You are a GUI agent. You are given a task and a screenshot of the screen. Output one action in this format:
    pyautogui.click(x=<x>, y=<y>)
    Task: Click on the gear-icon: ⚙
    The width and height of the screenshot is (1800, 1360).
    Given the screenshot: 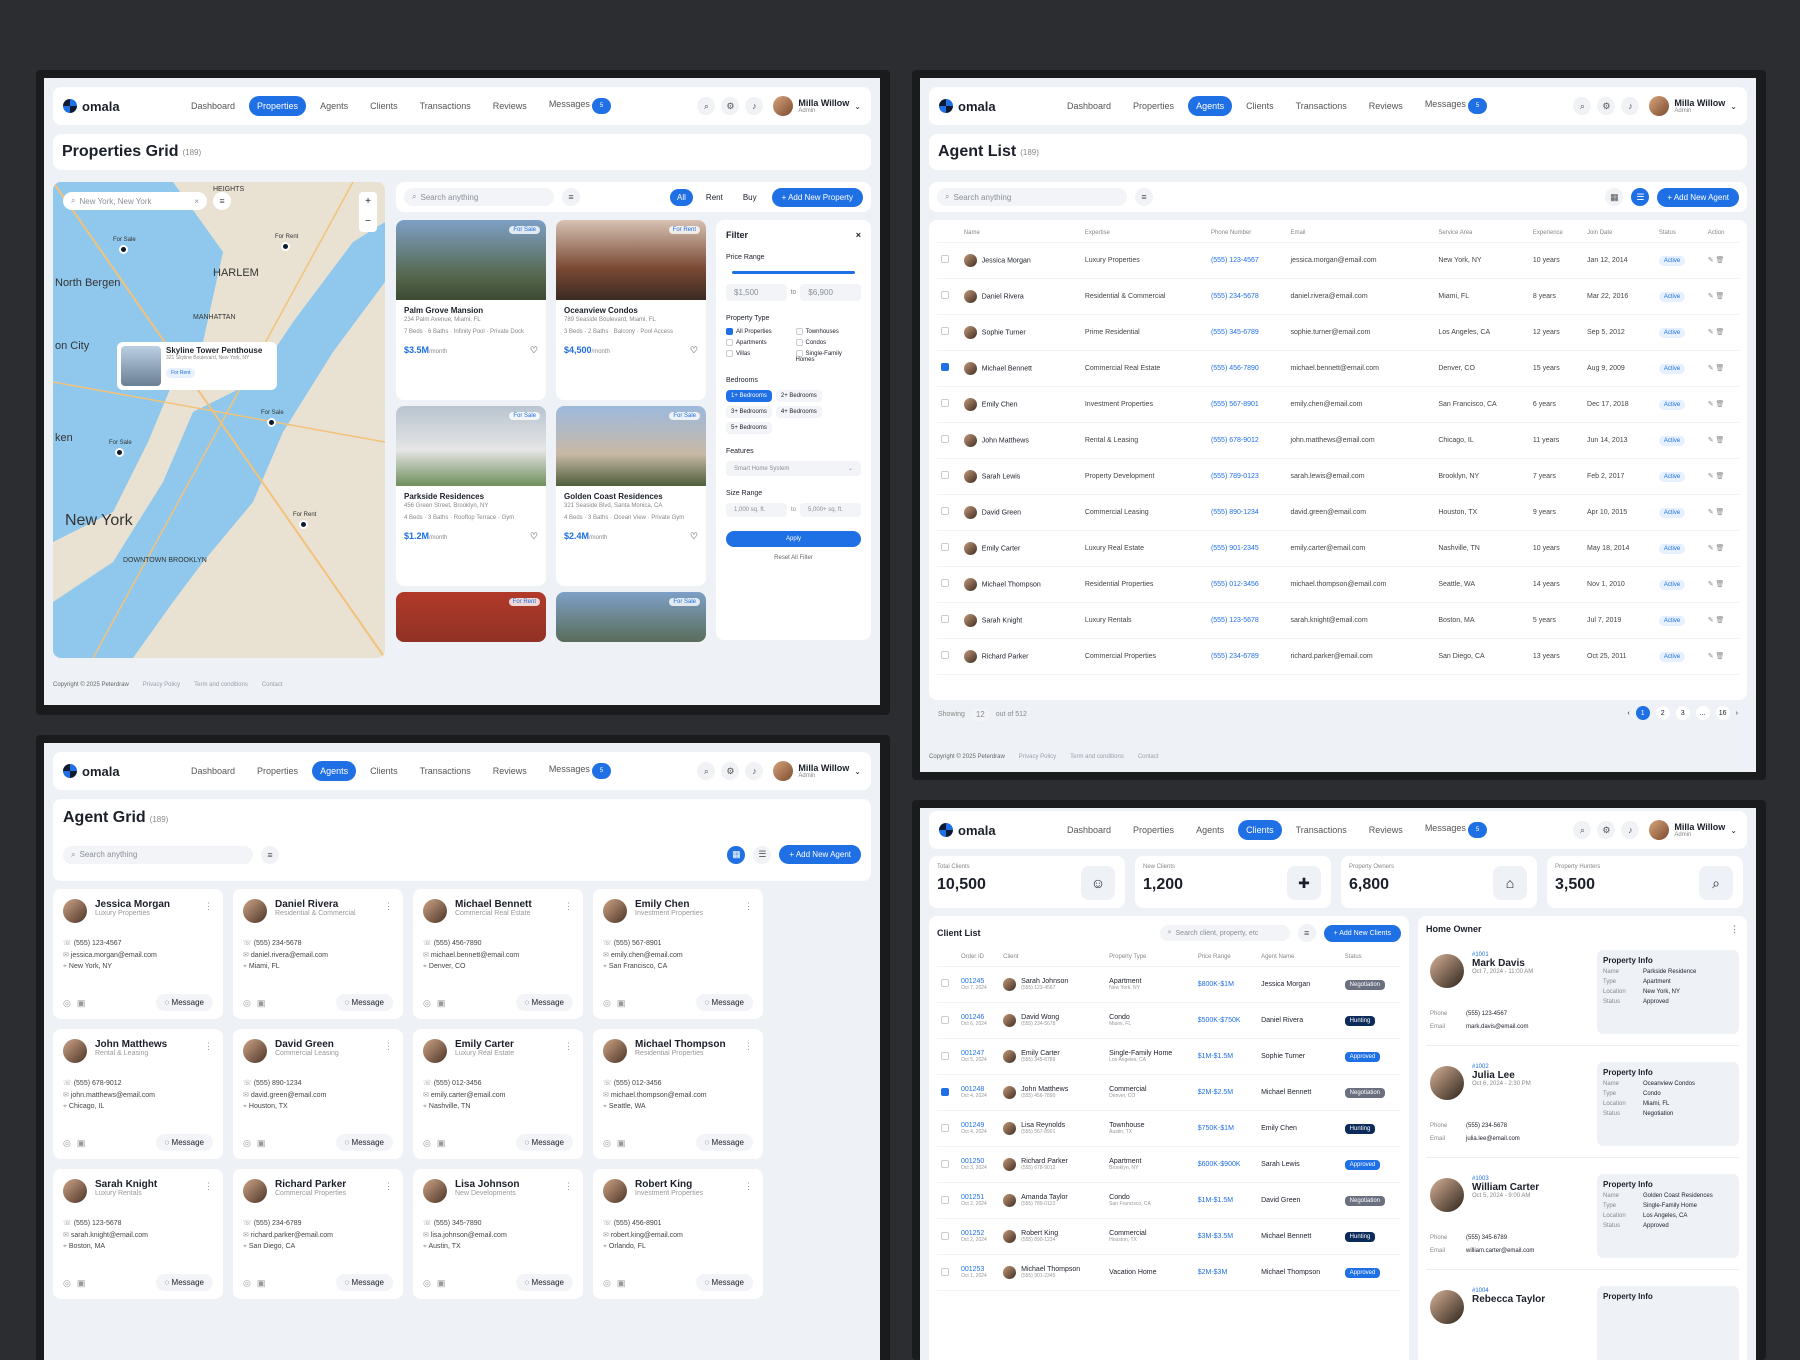 What is the action you would take?
    pyautogui.click(x=1606, y=106)
    